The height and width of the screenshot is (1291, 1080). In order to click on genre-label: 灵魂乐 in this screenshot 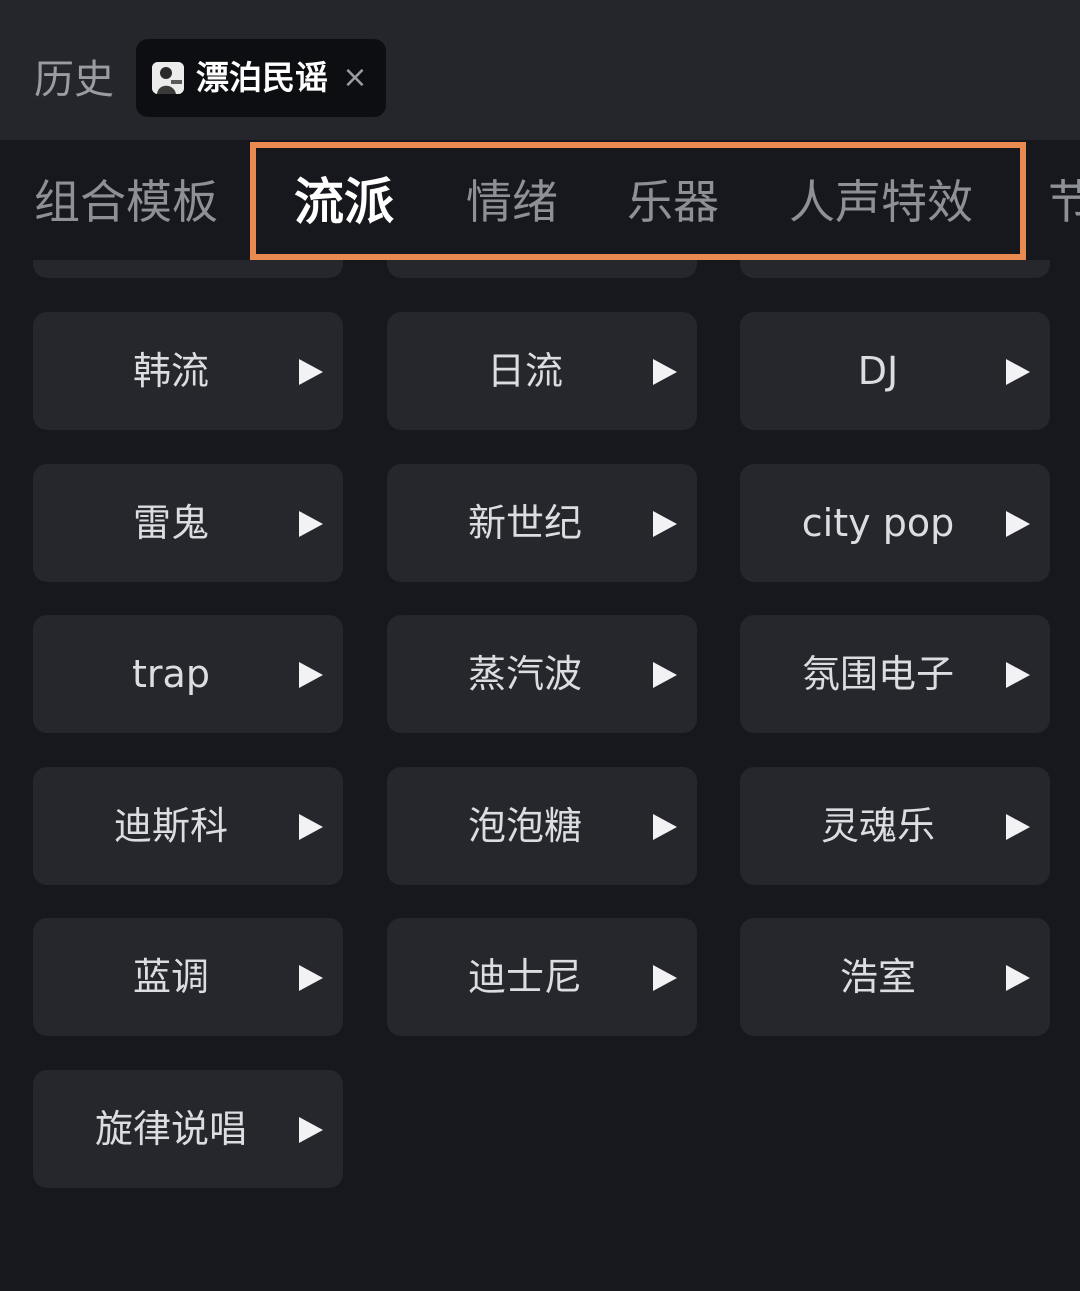, I will do `click(877, 826)`.